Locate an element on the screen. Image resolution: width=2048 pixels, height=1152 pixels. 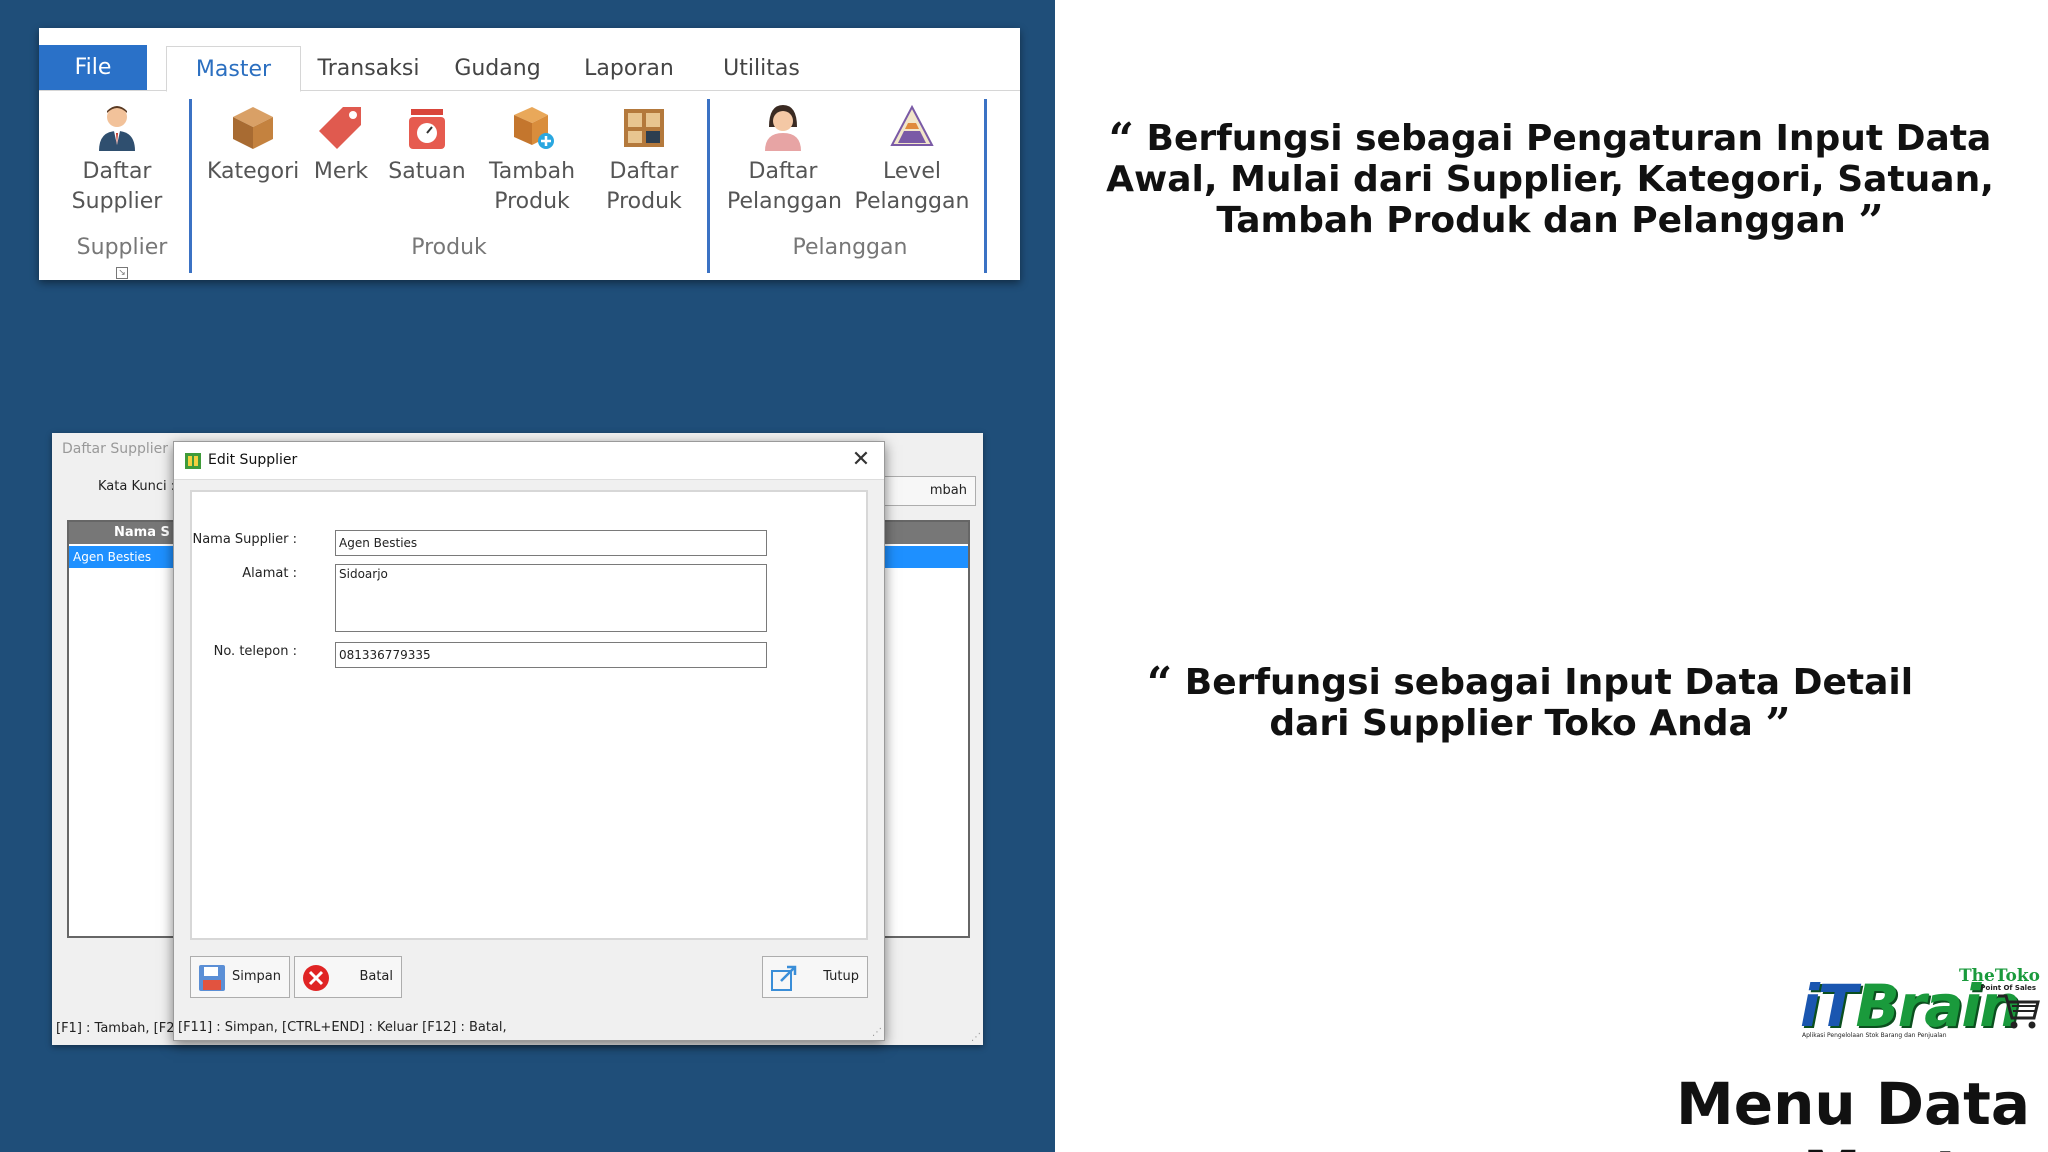
daftar-supplier-button: Daftar Supplier is located at coordinates (117, 159).